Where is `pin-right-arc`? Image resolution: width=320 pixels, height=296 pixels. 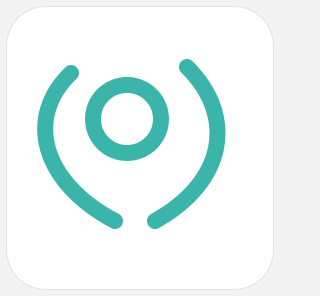 pin-right-arc is located at coordinates (186, 144).